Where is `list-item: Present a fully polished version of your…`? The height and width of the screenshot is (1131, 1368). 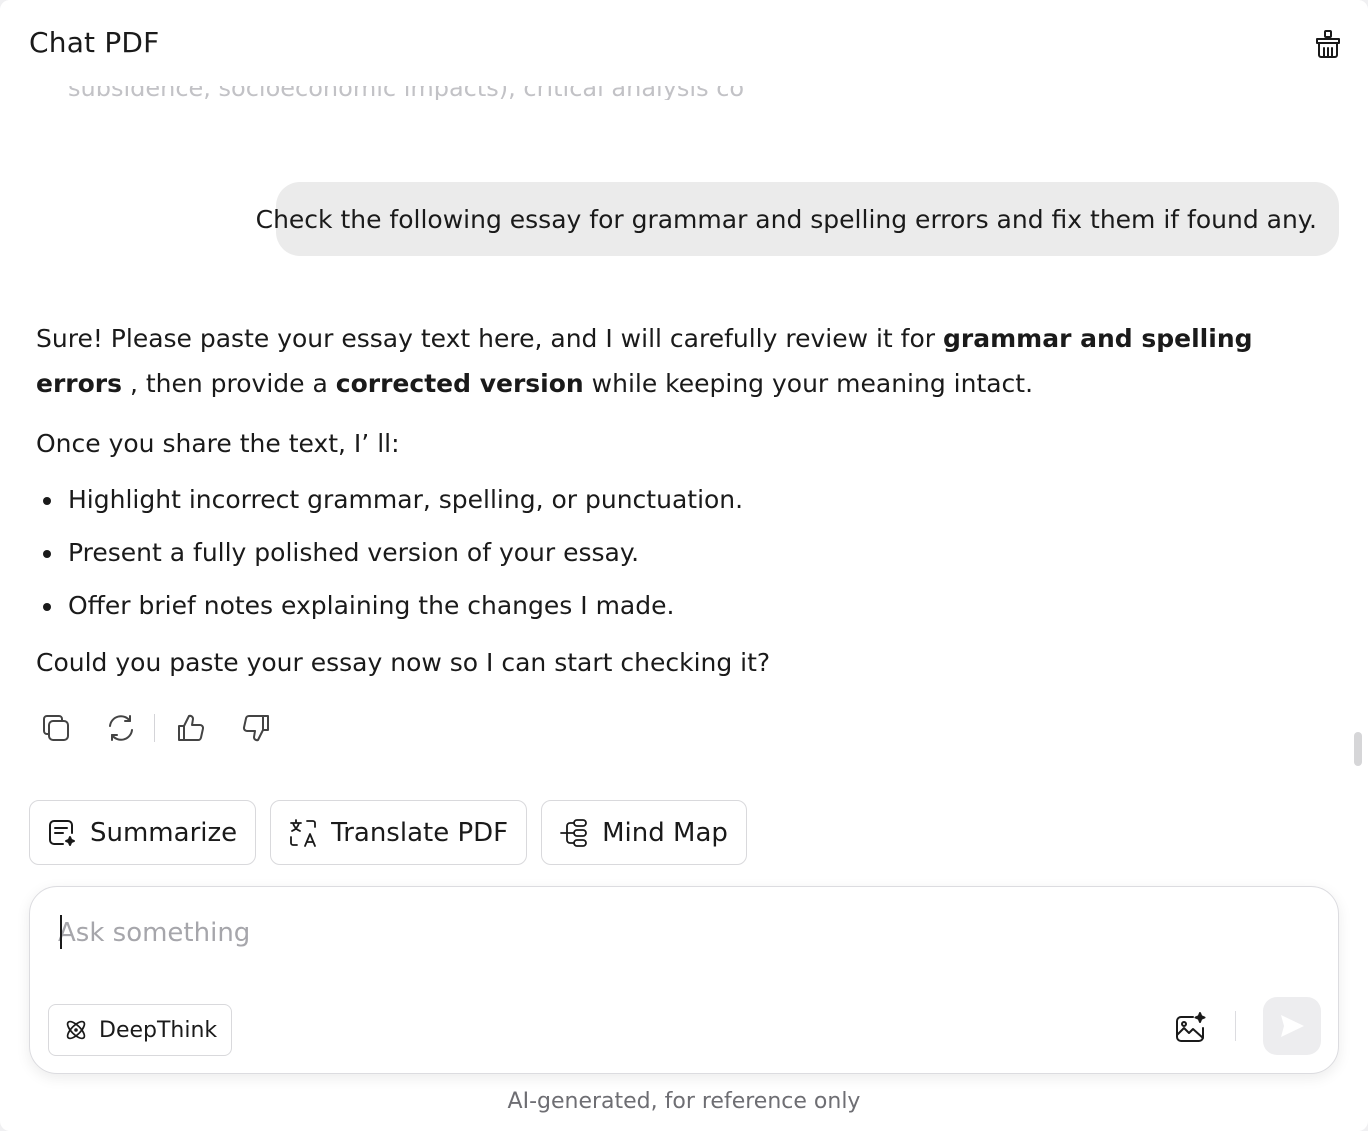
list-item: Present a fully polished version of your… is located at coordinates (686, 553).